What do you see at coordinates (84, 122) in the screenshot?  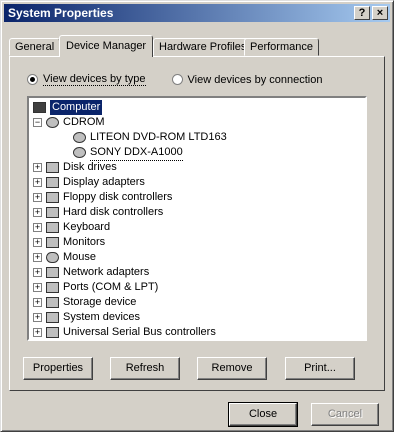 I see `tree-item-label: CDROM` at bounding box center [84, 122].